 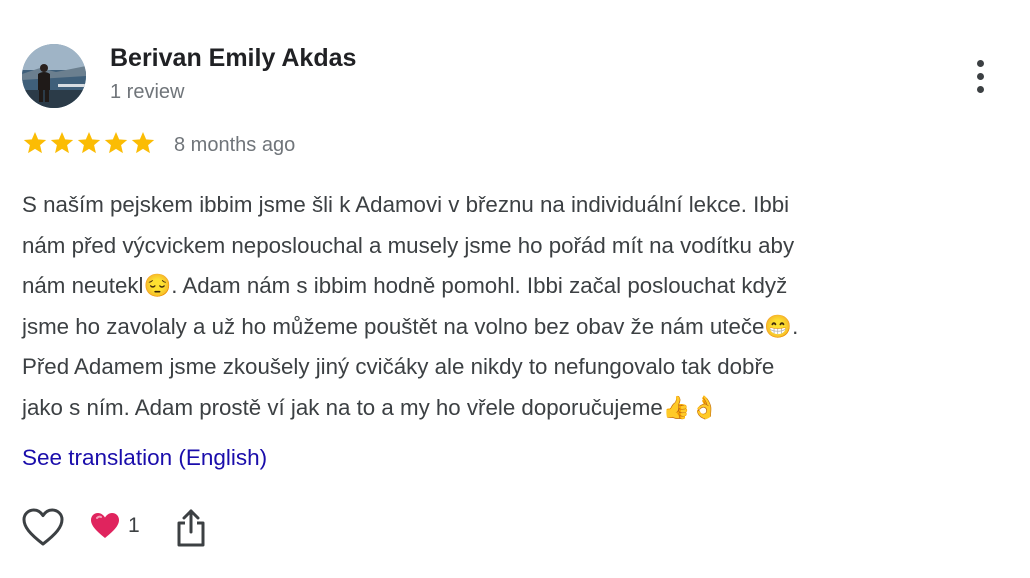 What do you see at coordinates (980, 63) in the screenshot?
I see `more-vertical-icon` at bounding box center [980, 63].